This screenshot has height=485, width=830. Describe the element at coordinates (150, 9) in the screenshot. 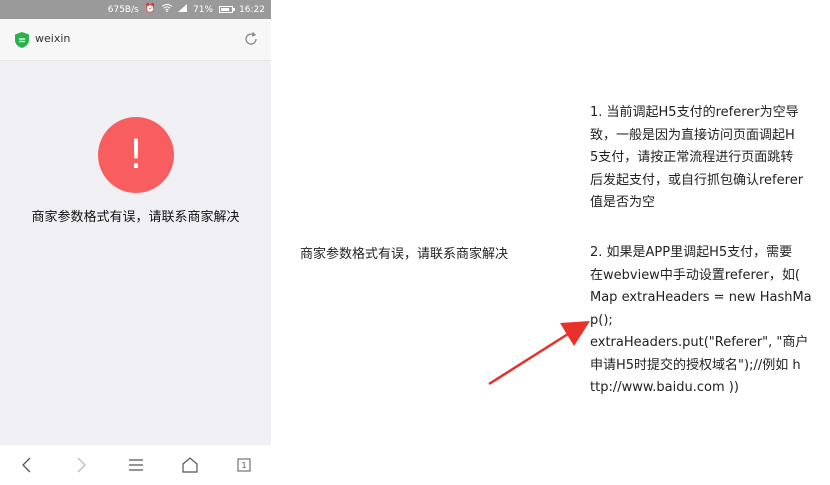

I see `alarm-icon: ⏰` at that location.